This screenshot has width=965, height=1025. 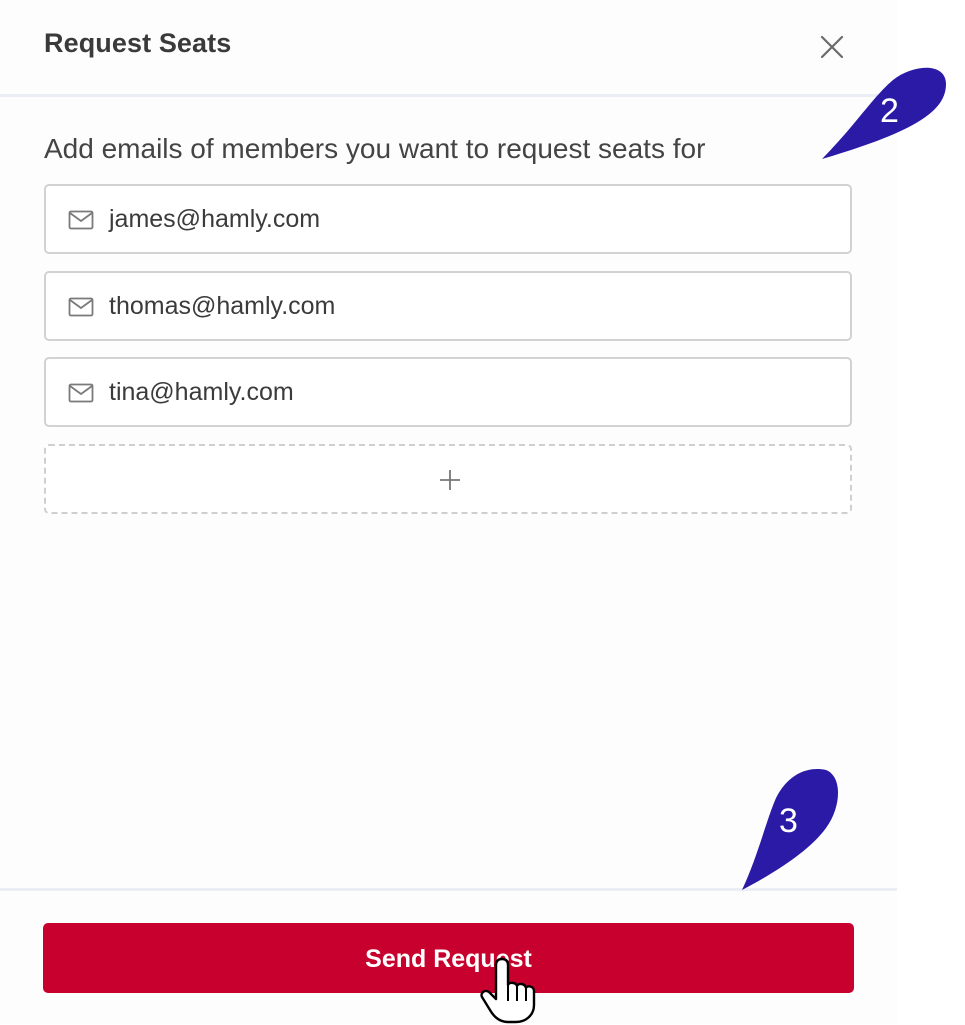 What do you see at coordinates (201, 392) in the screenshot?
I see `email-value: tina@hamly.com` at bounding box center [201, 392].